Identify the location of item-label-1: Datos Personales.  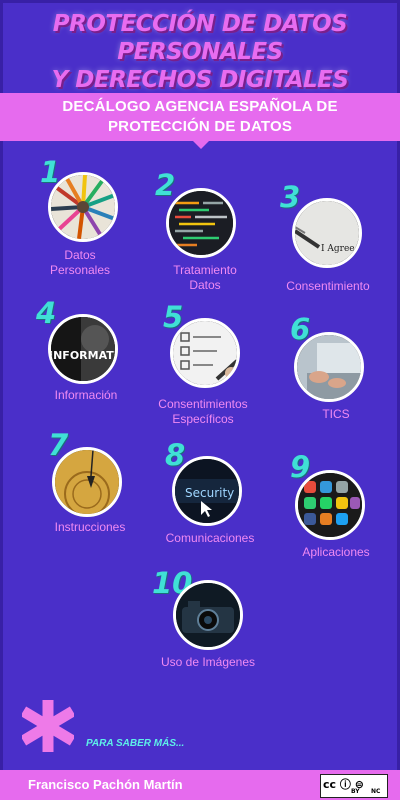
(80, 263).